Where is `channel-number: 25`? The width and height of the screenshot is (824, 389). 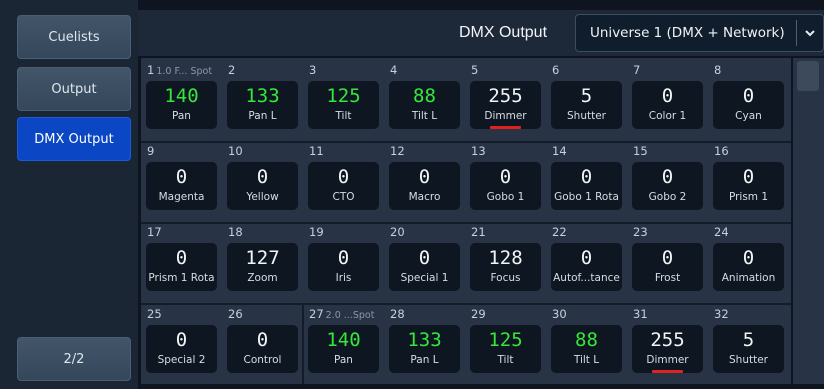
channel-number: 25 is located at coordinates (184, 314).